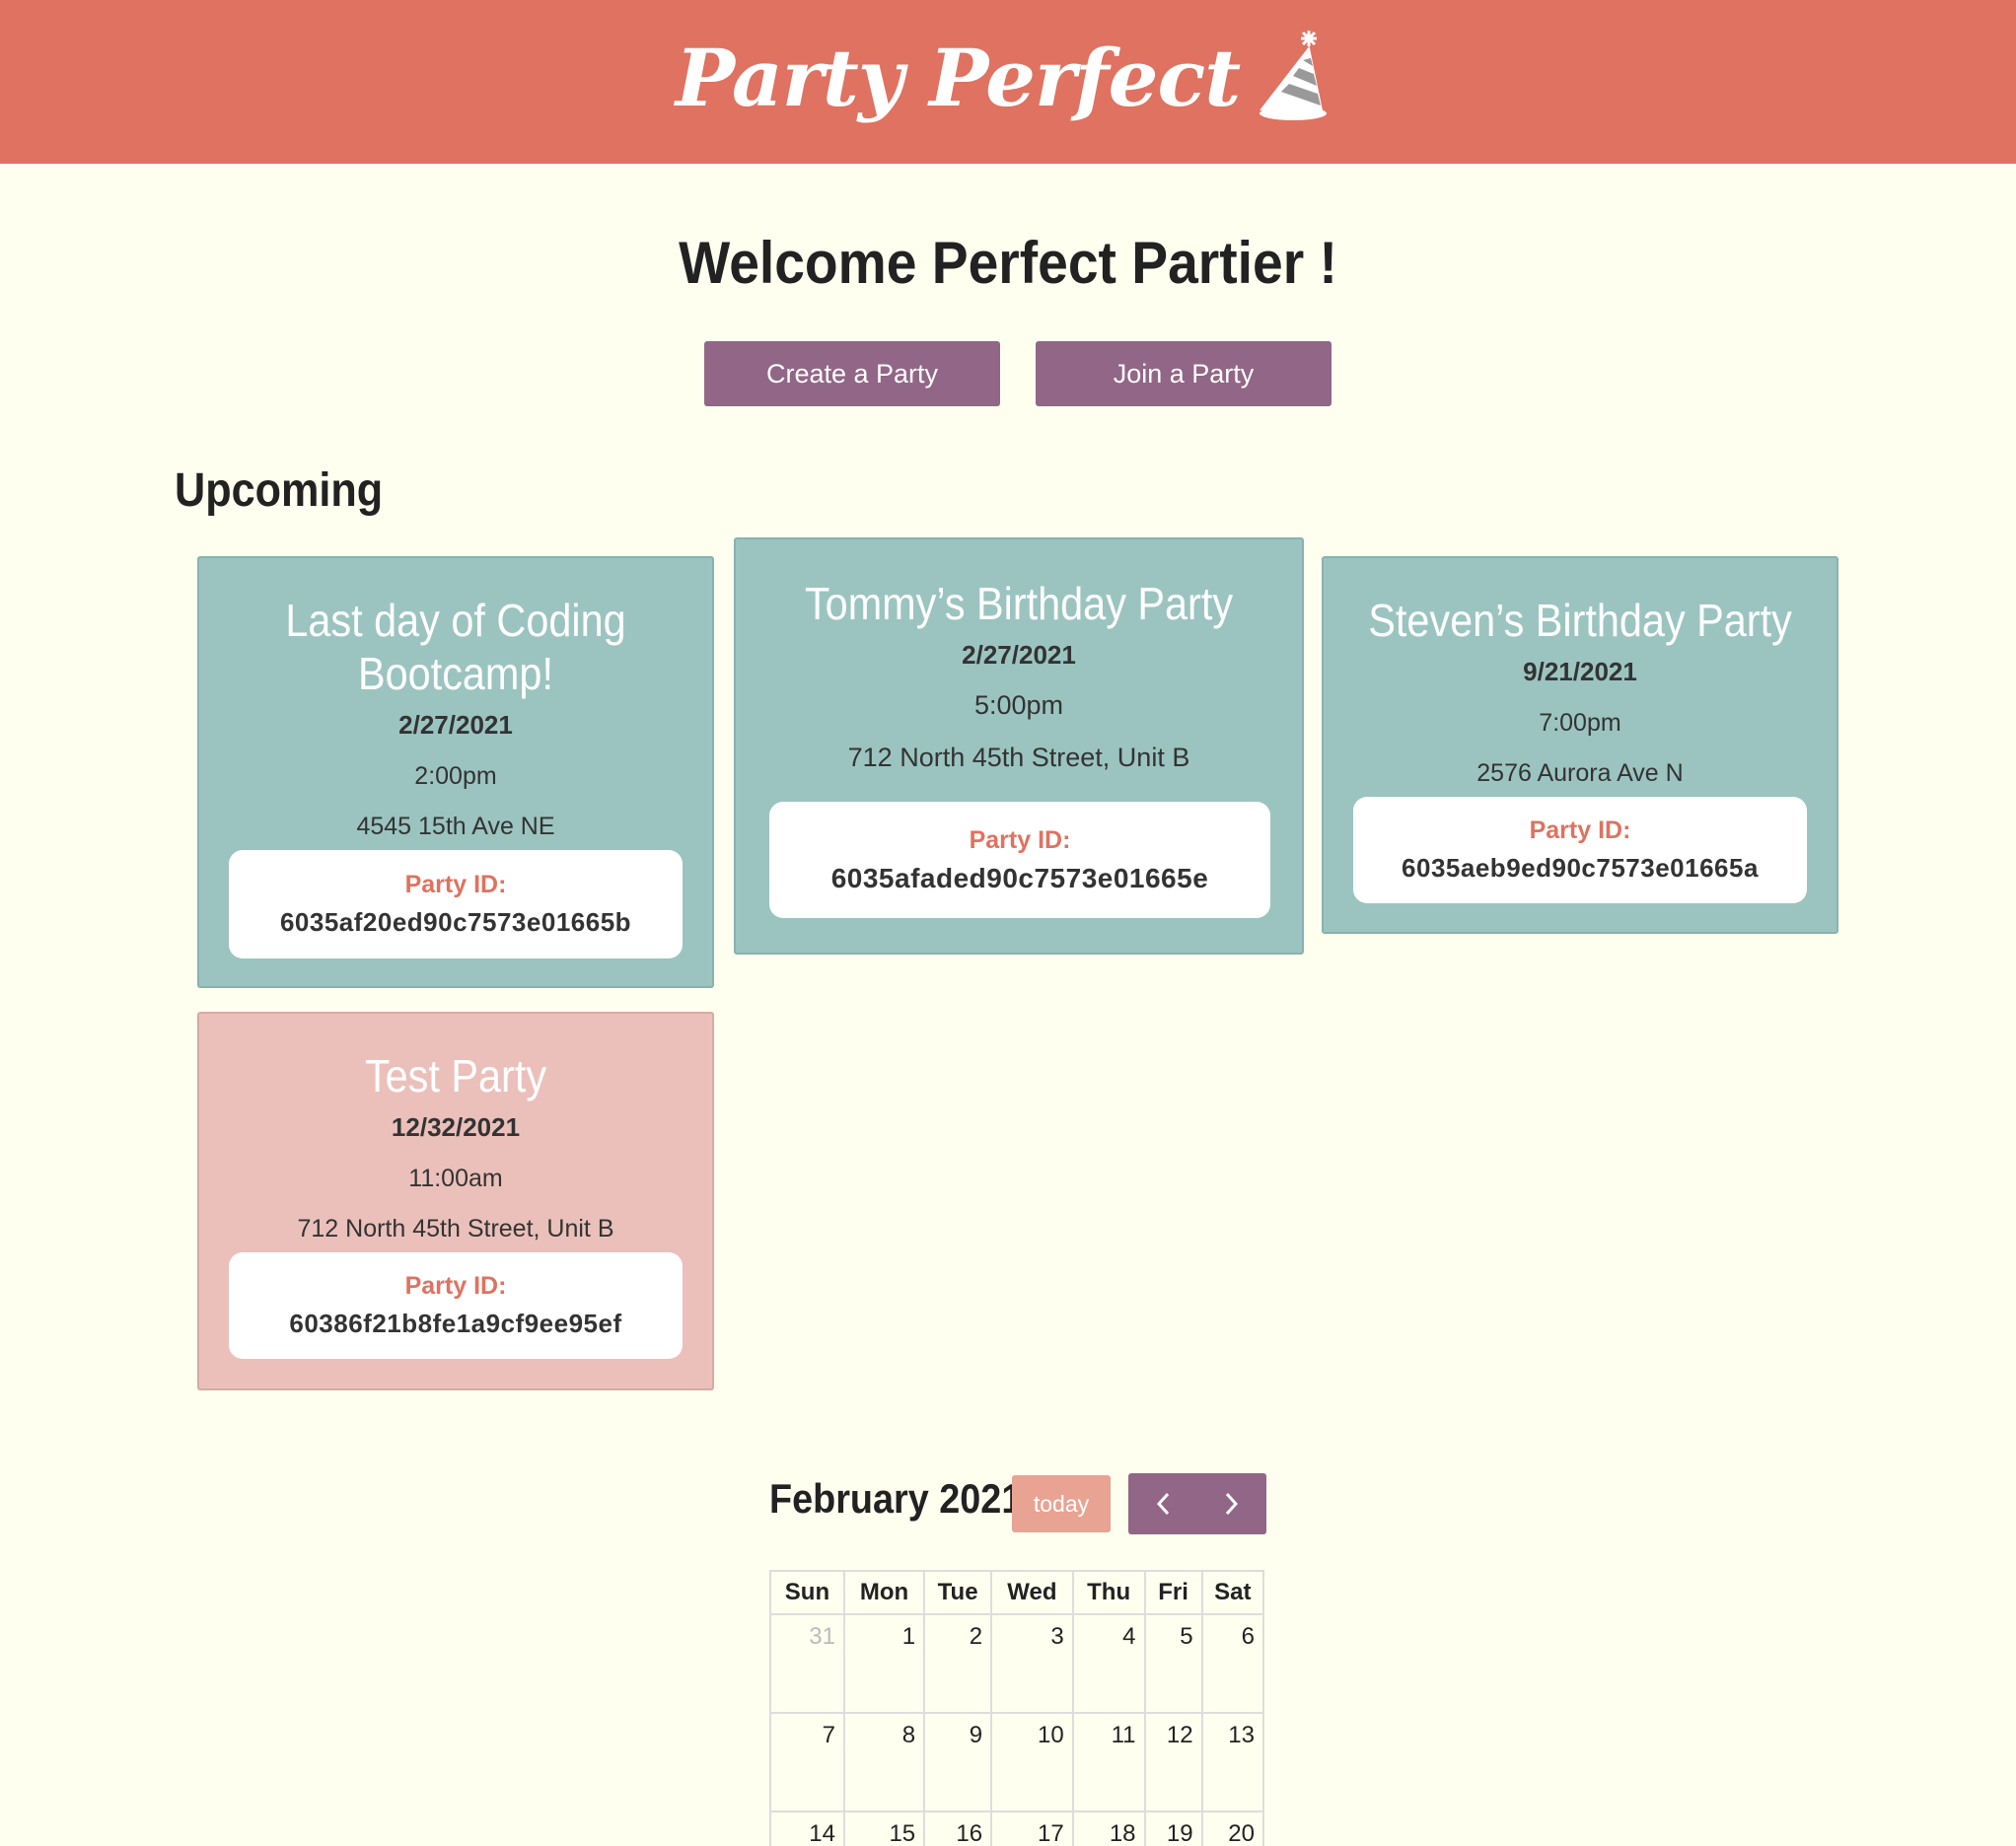  I want to click on calendar-day: 19, so click(1173, 1828).